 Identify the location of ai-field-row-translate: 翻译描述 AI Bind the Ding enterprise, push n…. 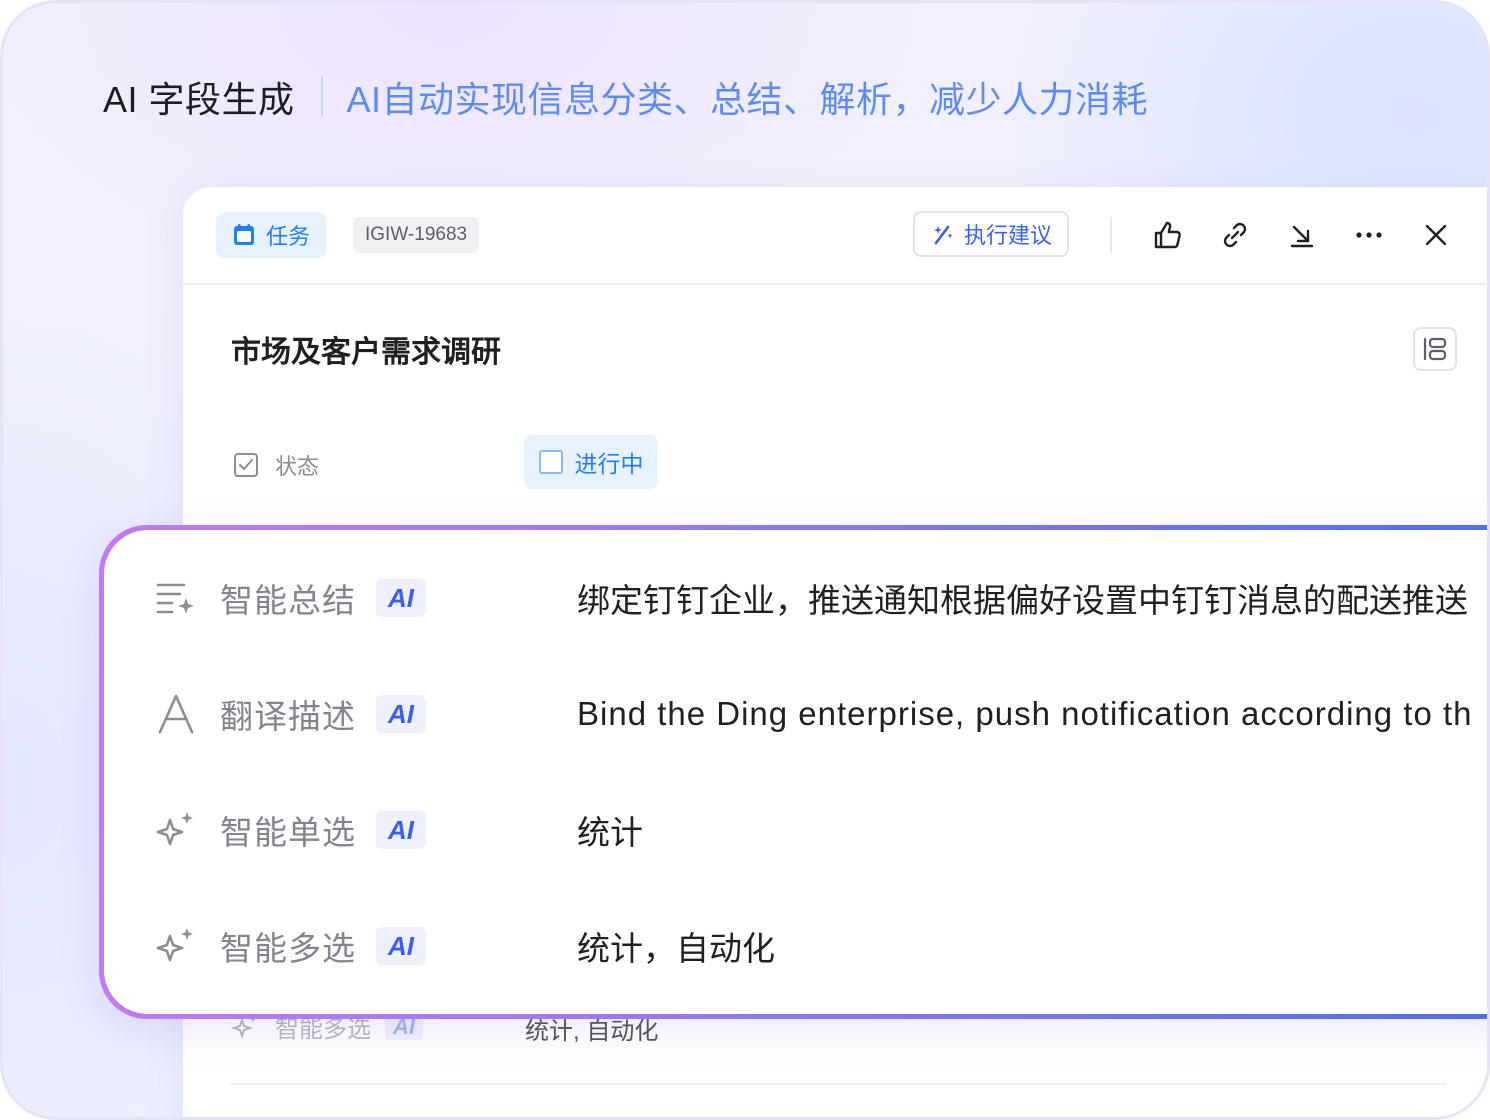
(795, 714).